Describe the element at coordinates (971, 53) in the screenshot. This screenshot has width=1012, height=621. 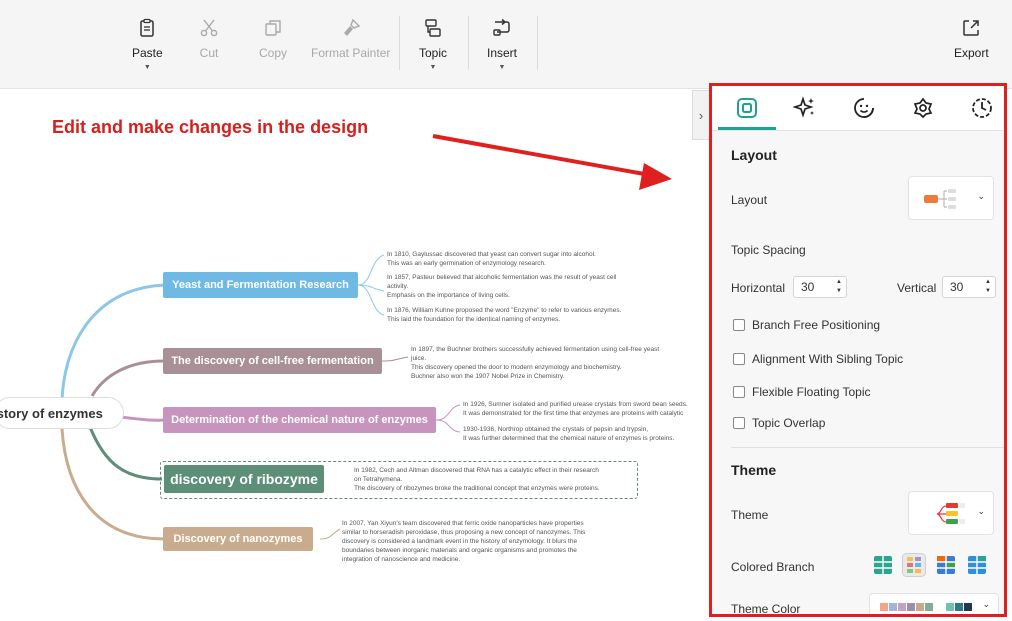
I see `export-label: Export` at that location.